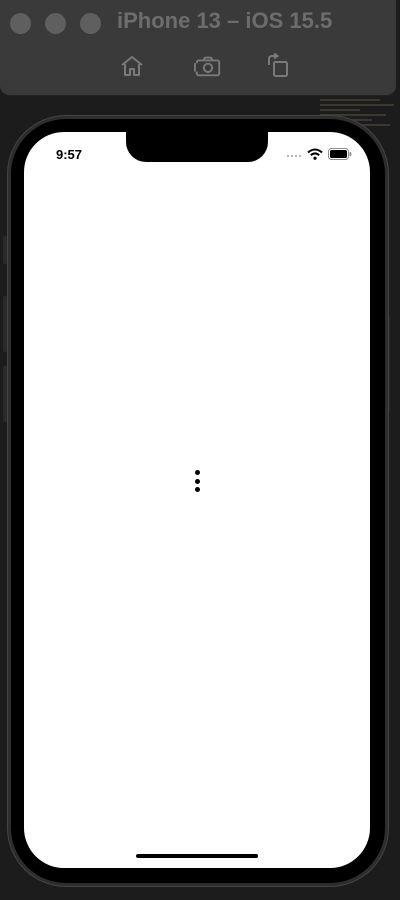  Describe the element at coordinates (20, 23) in the screenshot. I see `close-window-button` at that location.